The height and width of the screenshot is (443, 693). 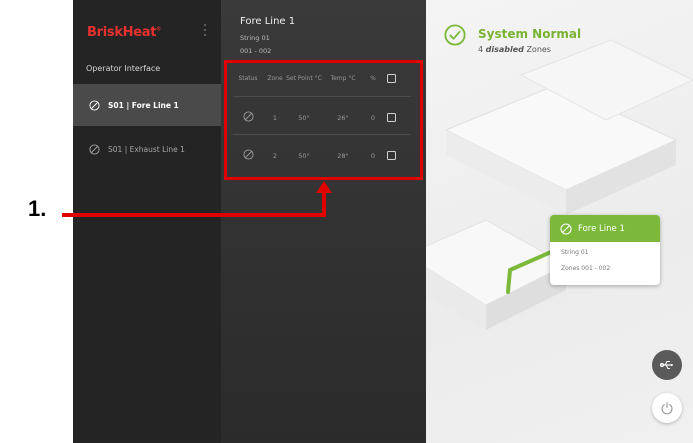 What do you see at coordinates (324, 187) in the screenshot?
I see `annotation-arrow-head` at bounding box center [324, 187].